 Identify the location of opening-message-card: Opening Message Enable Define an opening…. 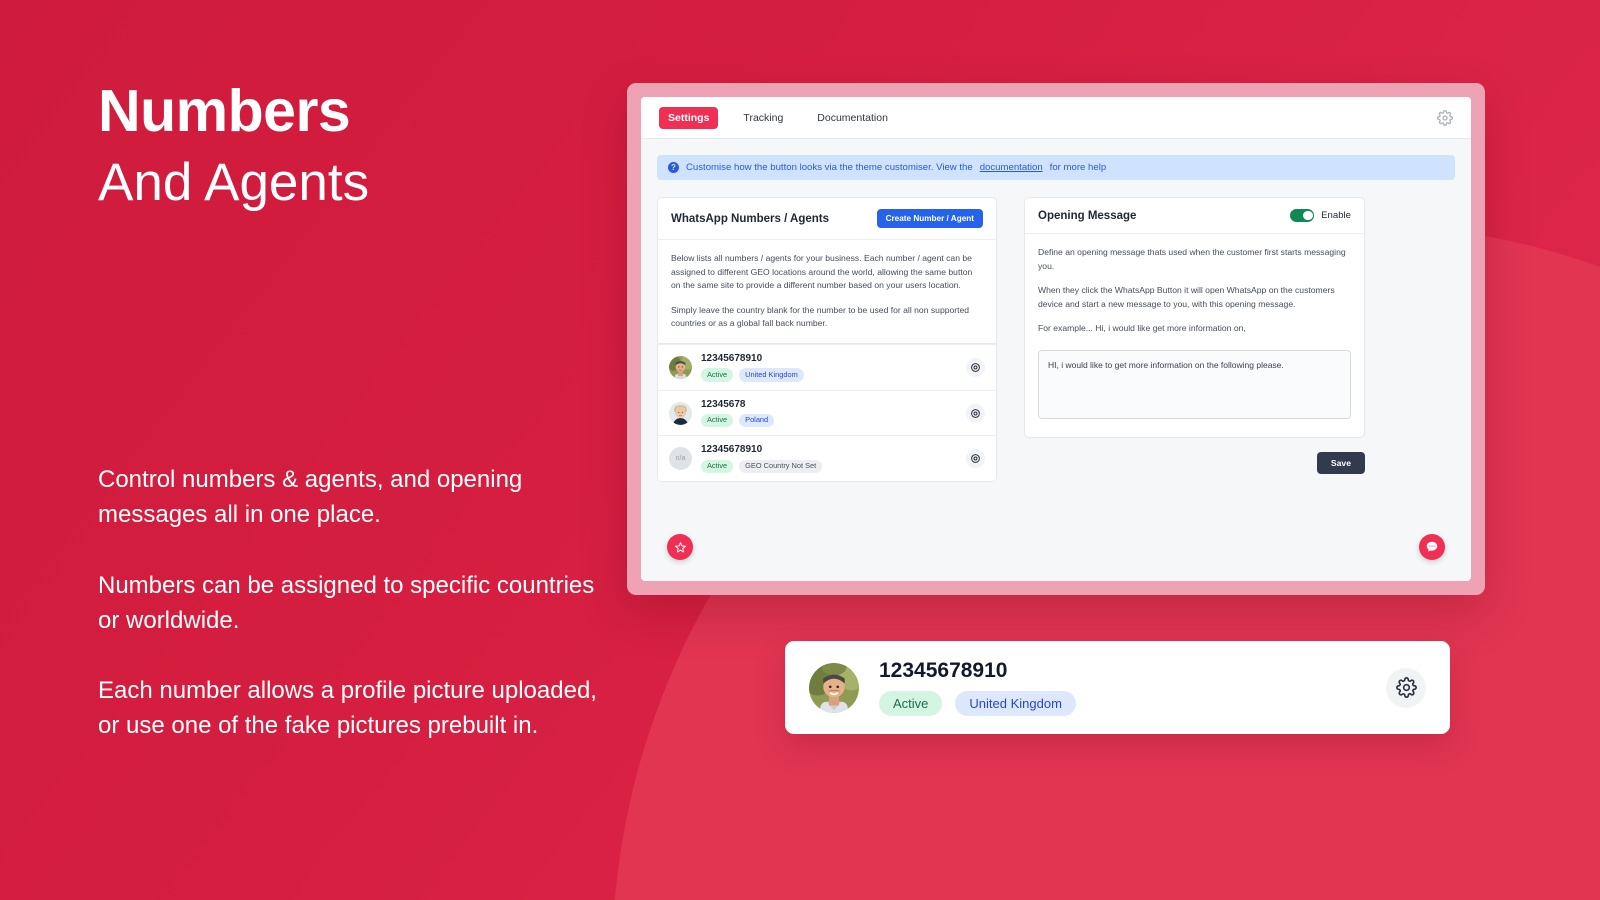
(1194, 317).